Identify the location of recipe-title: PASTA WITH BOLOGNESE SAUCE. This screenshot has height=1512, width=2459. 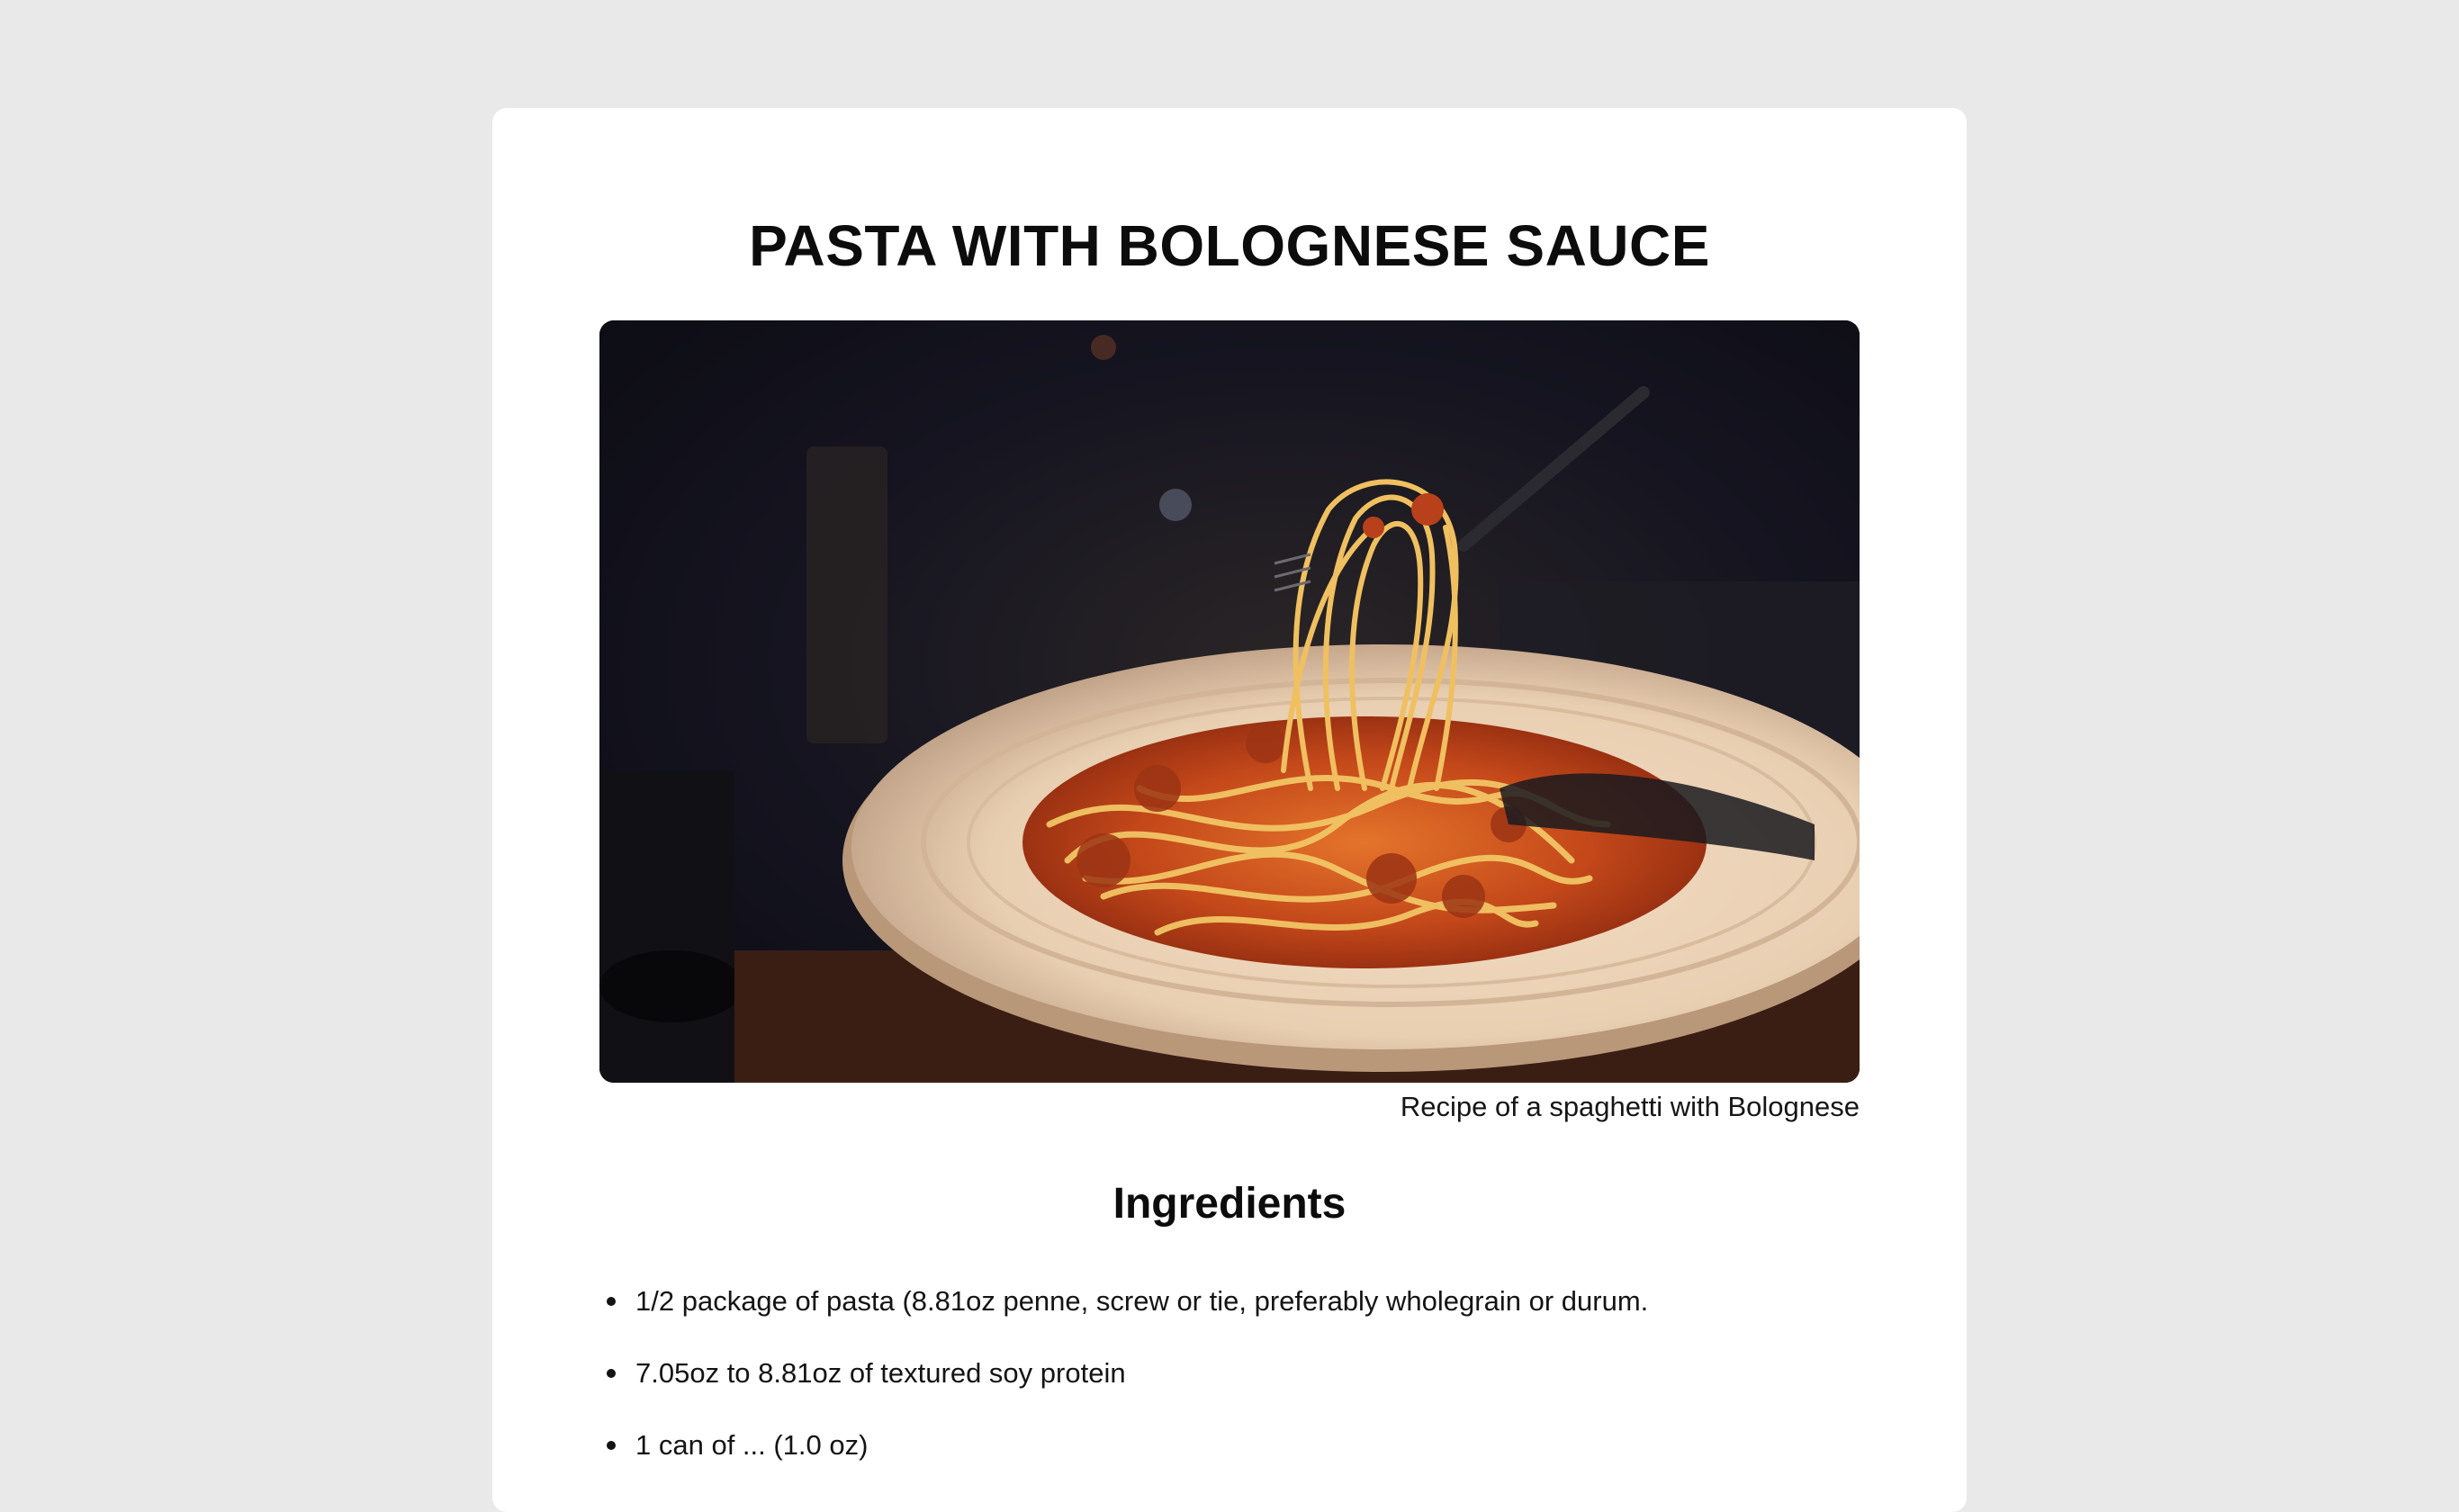
(1230, 245).